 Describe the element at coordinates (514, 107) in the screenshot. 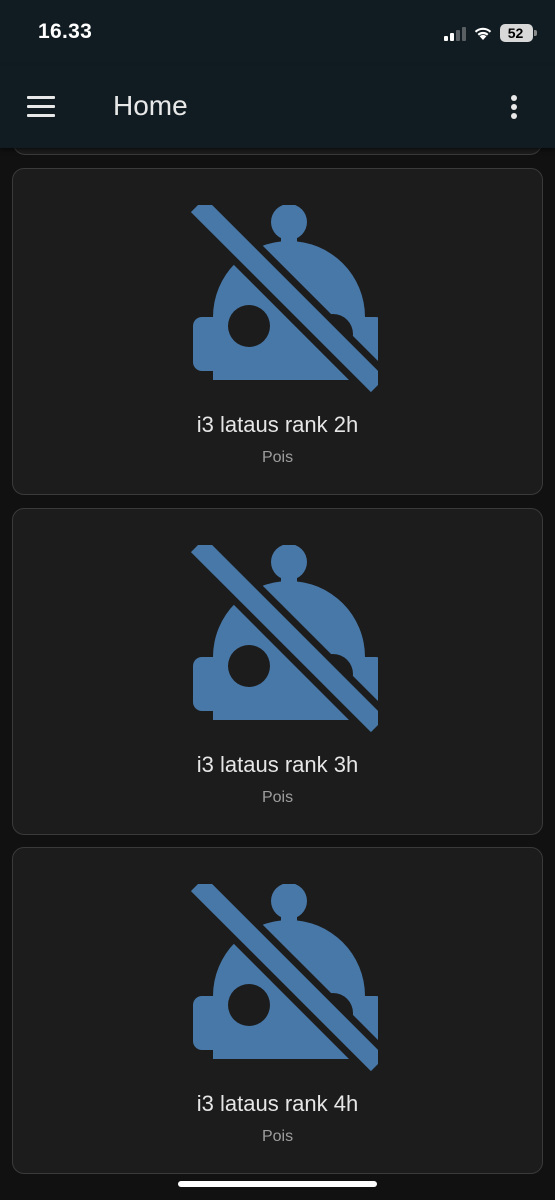

I see `overflow-menu-icon` at that location.